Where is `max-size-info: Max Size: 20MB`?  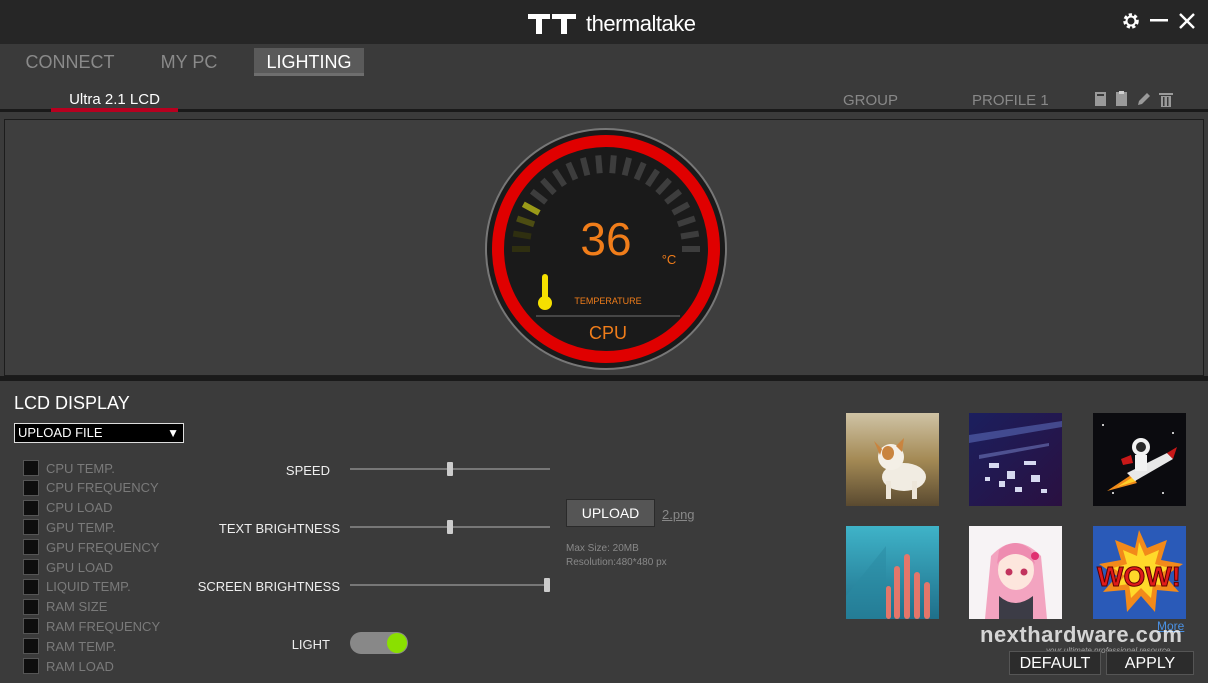
max-size-info: Max Size: 20MB is located at coordinates (602, 548).